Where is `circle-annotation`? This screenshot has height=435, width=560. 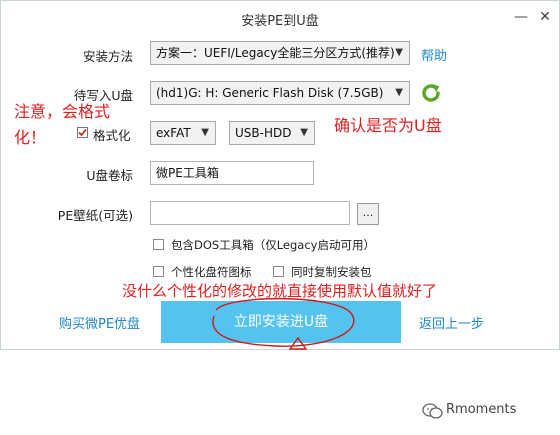 circle-annotation is located at coordinates (283, 322).